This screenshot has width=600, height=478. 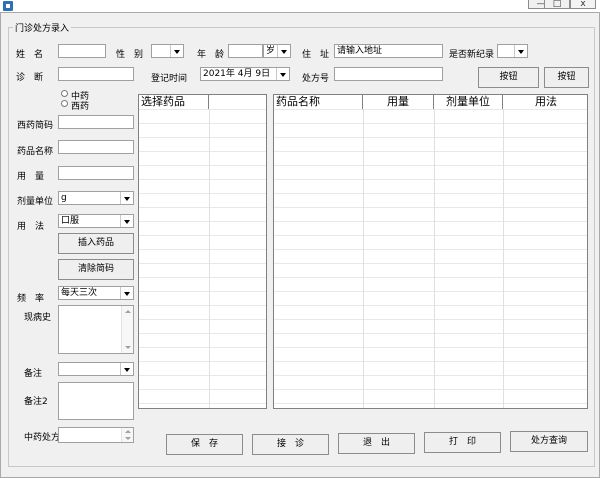 I want to click on diagnosis-label: 诊 断, so click(x=30, y=78).